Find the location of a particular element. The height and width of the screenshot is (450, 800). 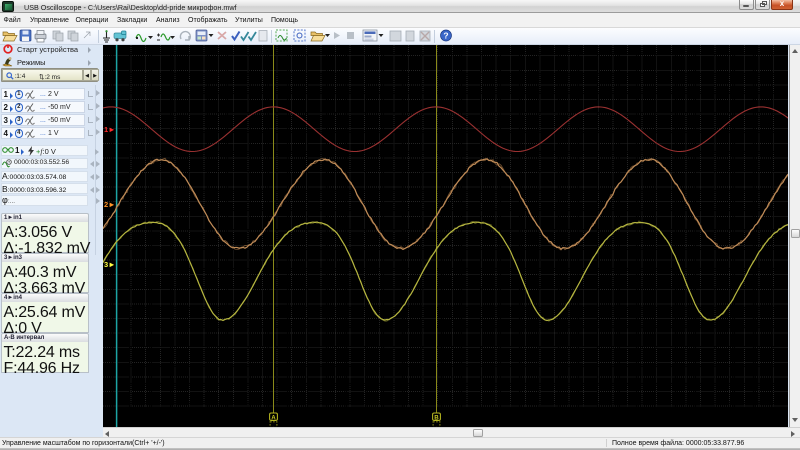

svg-text: 3► is located at coordinates (110, 264).